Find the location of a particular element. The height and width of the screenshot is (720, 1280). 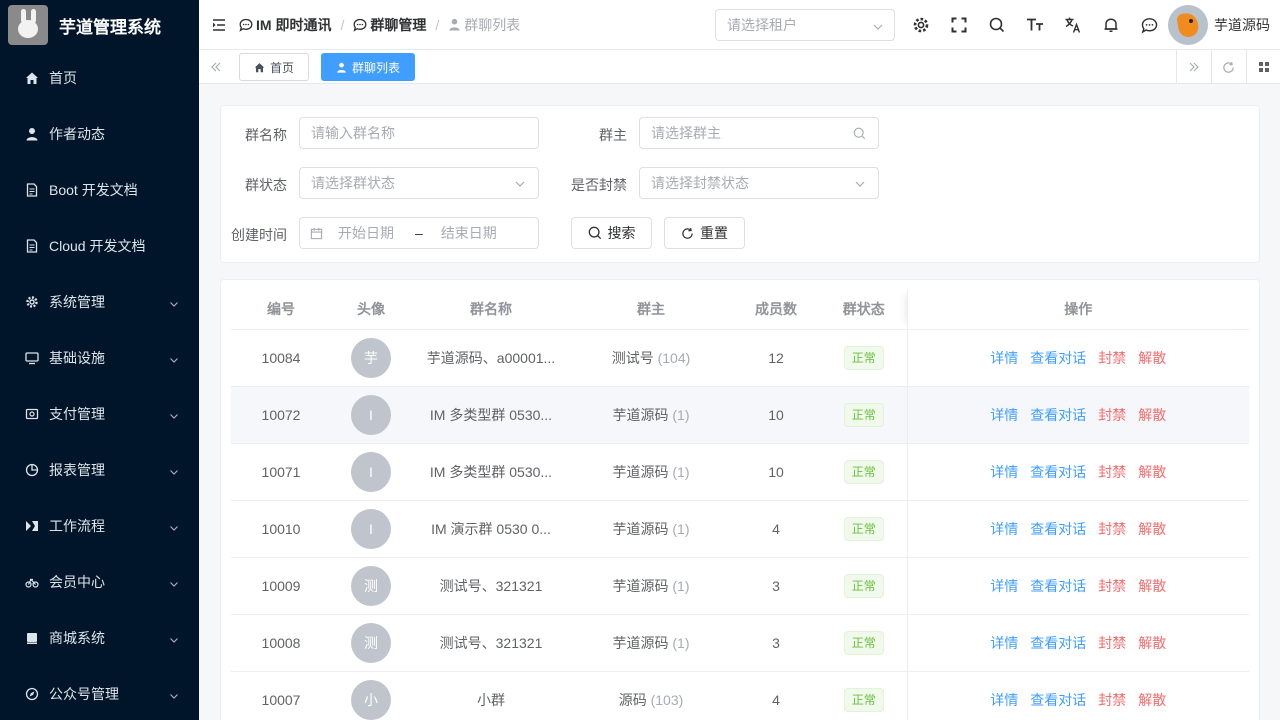

cell-members: 4 is located at coordinates (776, 529).